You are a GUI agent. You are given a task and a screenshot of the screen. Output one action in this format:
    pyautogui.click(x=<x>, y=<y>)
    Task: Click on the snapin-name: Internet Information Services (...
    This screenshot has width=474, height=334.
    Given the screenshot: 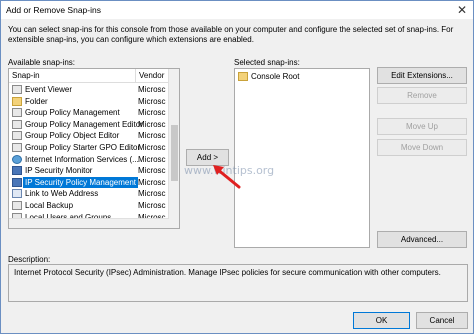 What is the action you would take?
    pyautogui.click(x=82, y=159)
    